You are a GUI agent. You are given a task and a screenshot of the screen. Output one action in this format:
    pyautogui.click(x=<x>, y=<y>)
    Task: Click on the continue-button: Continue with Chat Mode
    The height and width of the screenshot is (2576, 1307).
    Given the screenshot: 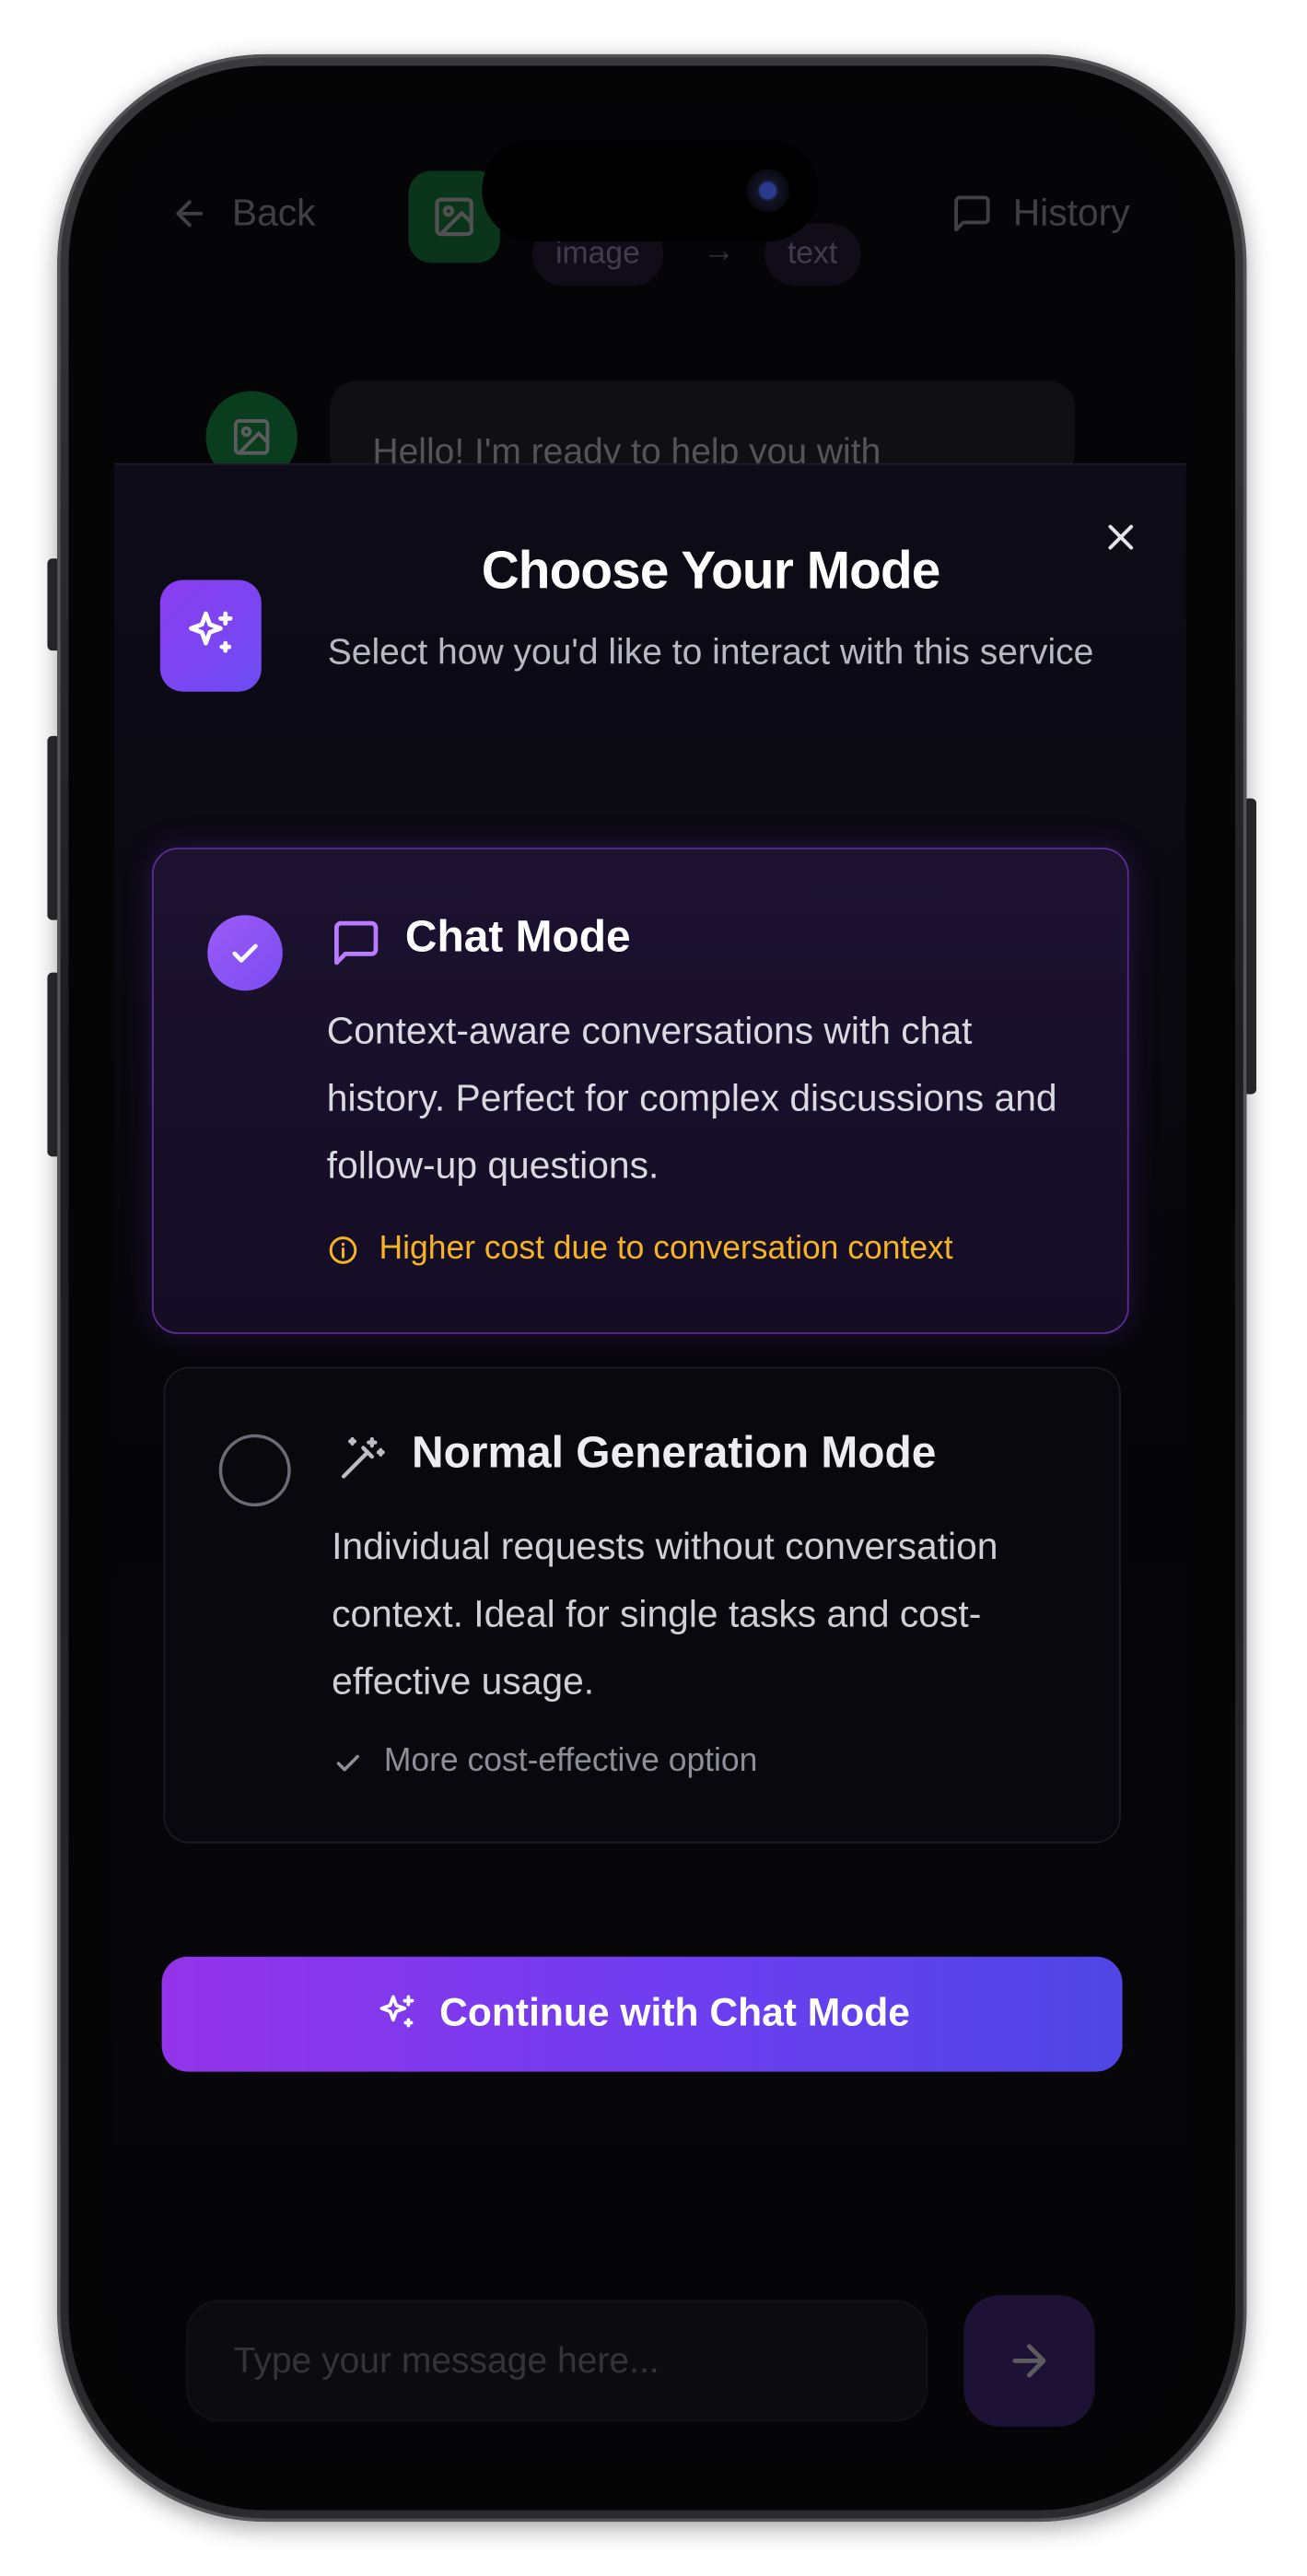 What is the action you would take?
    pyautogui.click(x=642, y=2014)
    